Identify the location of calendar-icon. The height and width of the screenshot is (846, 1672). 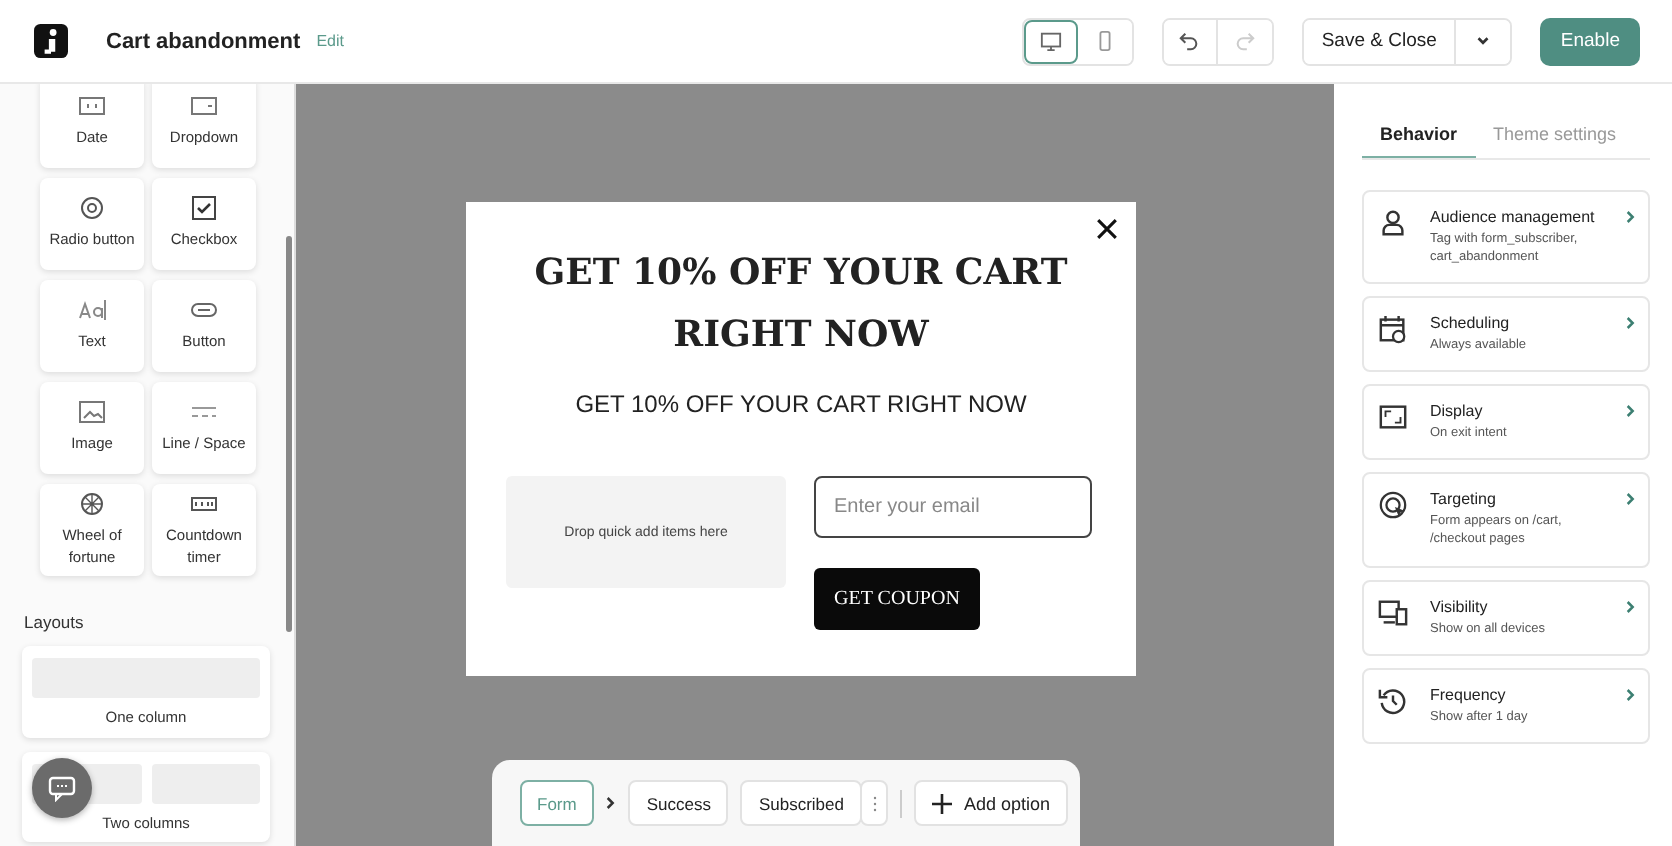
(1393, 329).